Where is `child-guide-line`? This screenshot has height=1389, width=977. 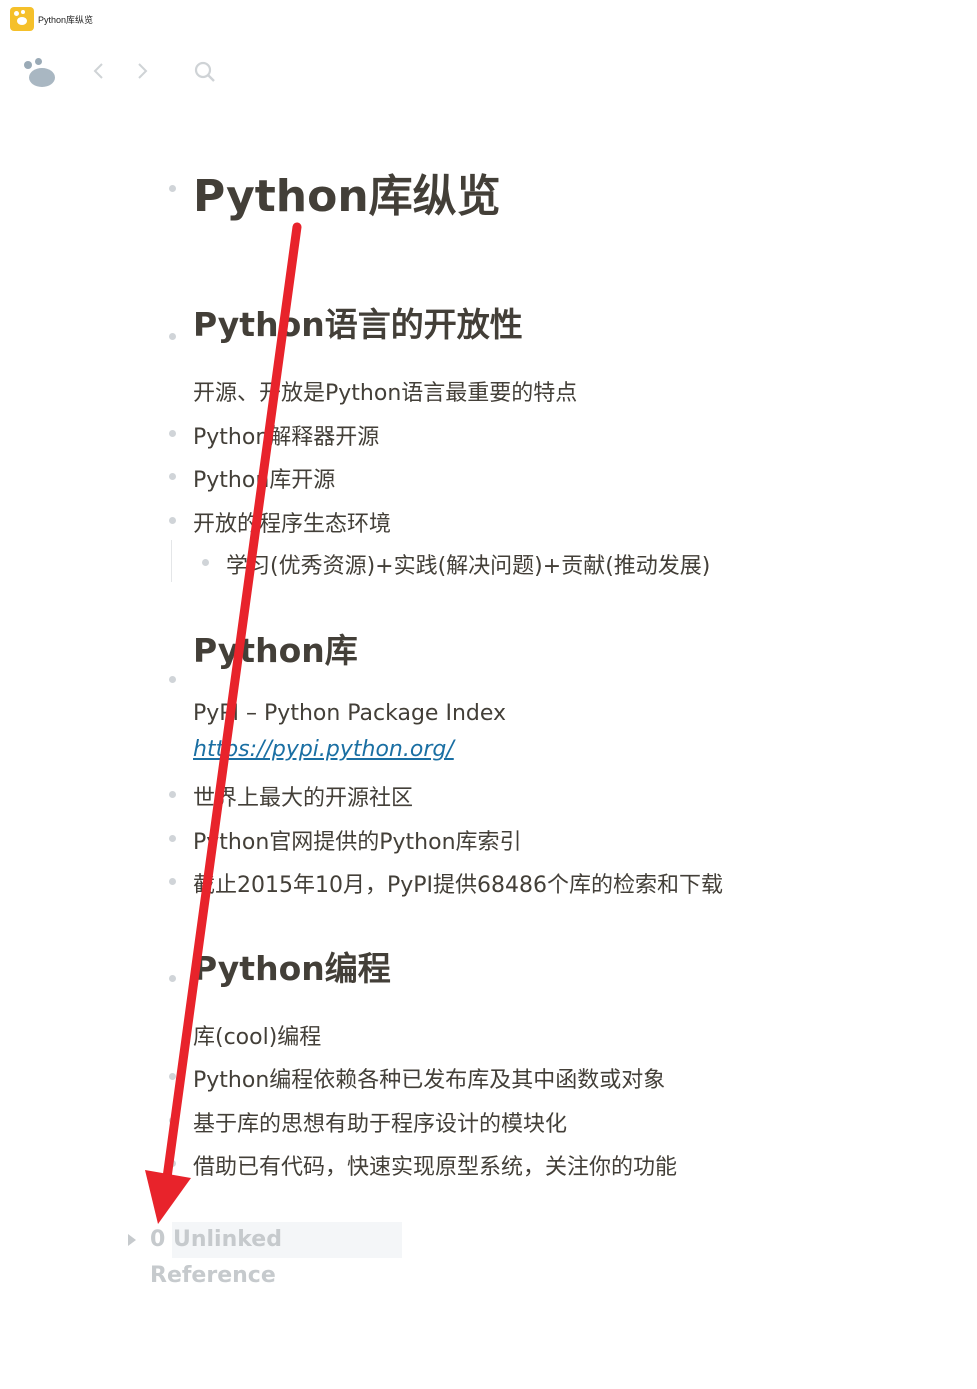 child-guide-line is located at coordinates (171, 561).